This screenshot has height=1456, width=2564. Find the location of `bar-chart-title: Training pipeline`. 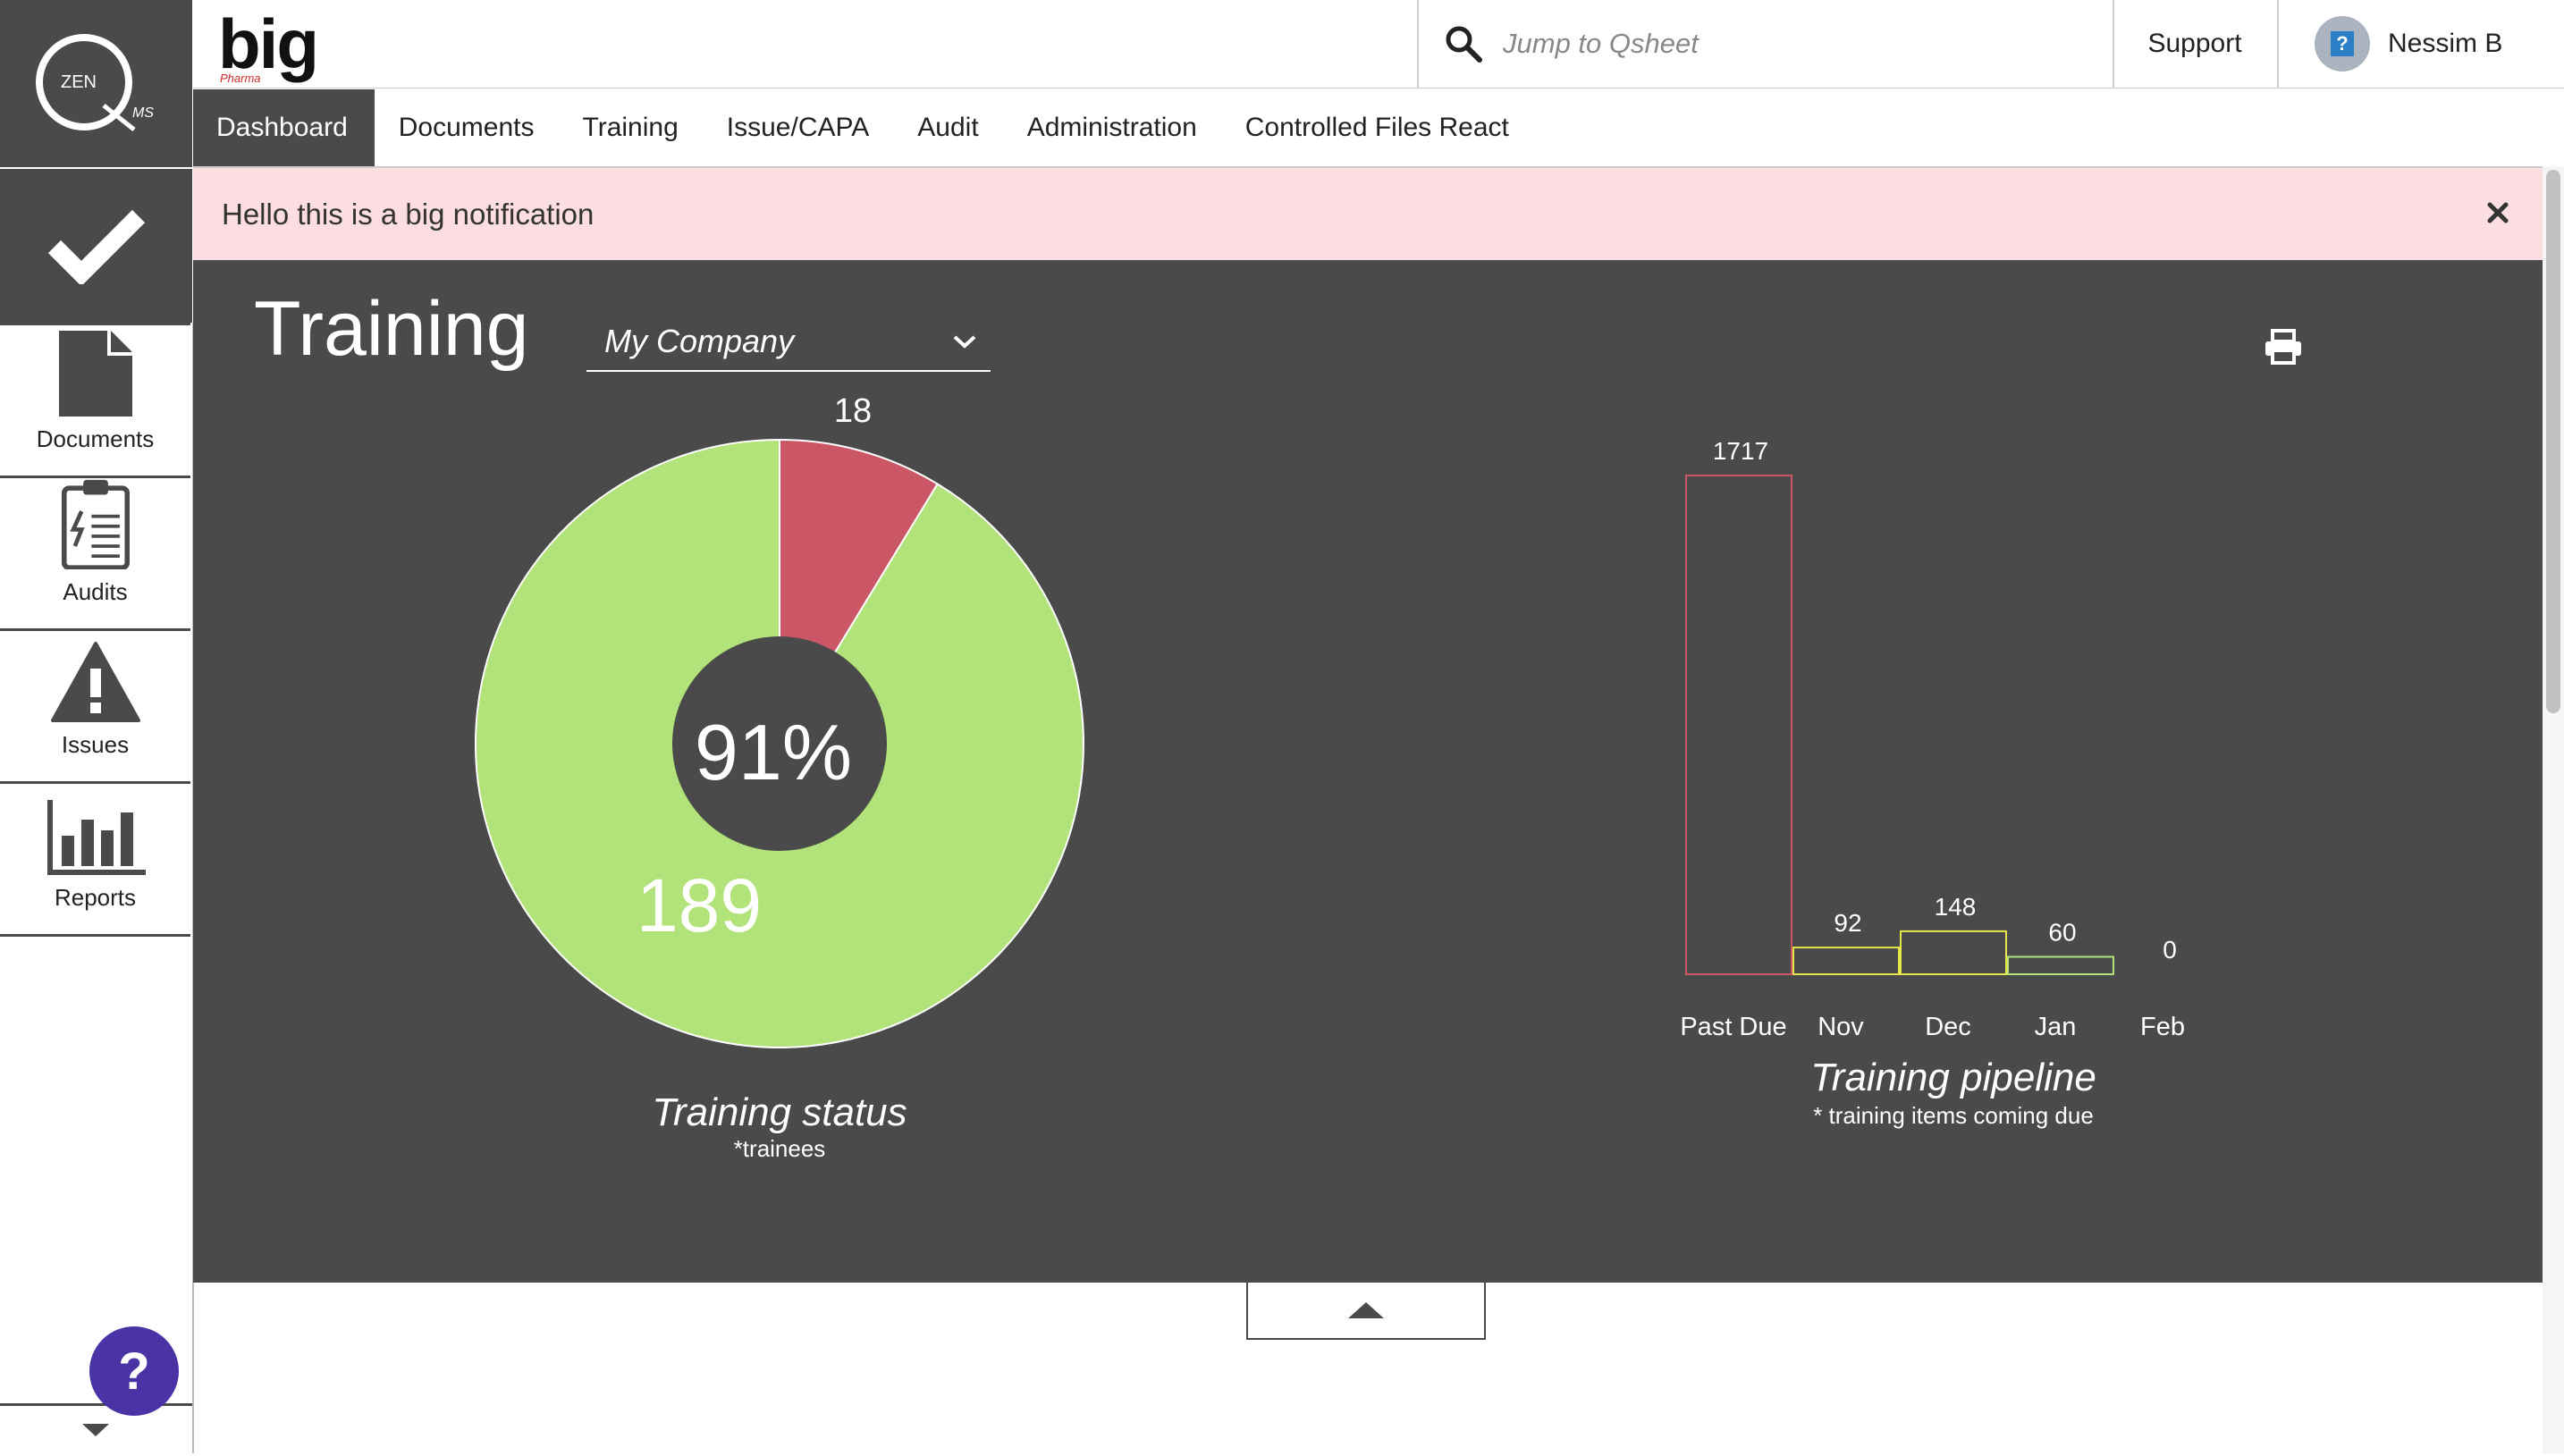

bar-chart-title: Training pipeline is located at coordinates (1953, 1077).